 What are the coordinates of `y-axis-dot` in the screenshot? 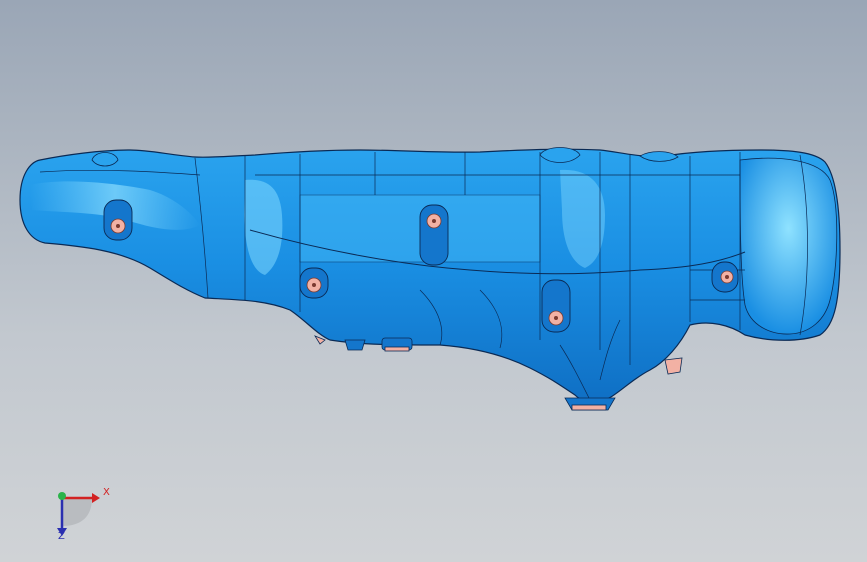 It's located at (62, 496).